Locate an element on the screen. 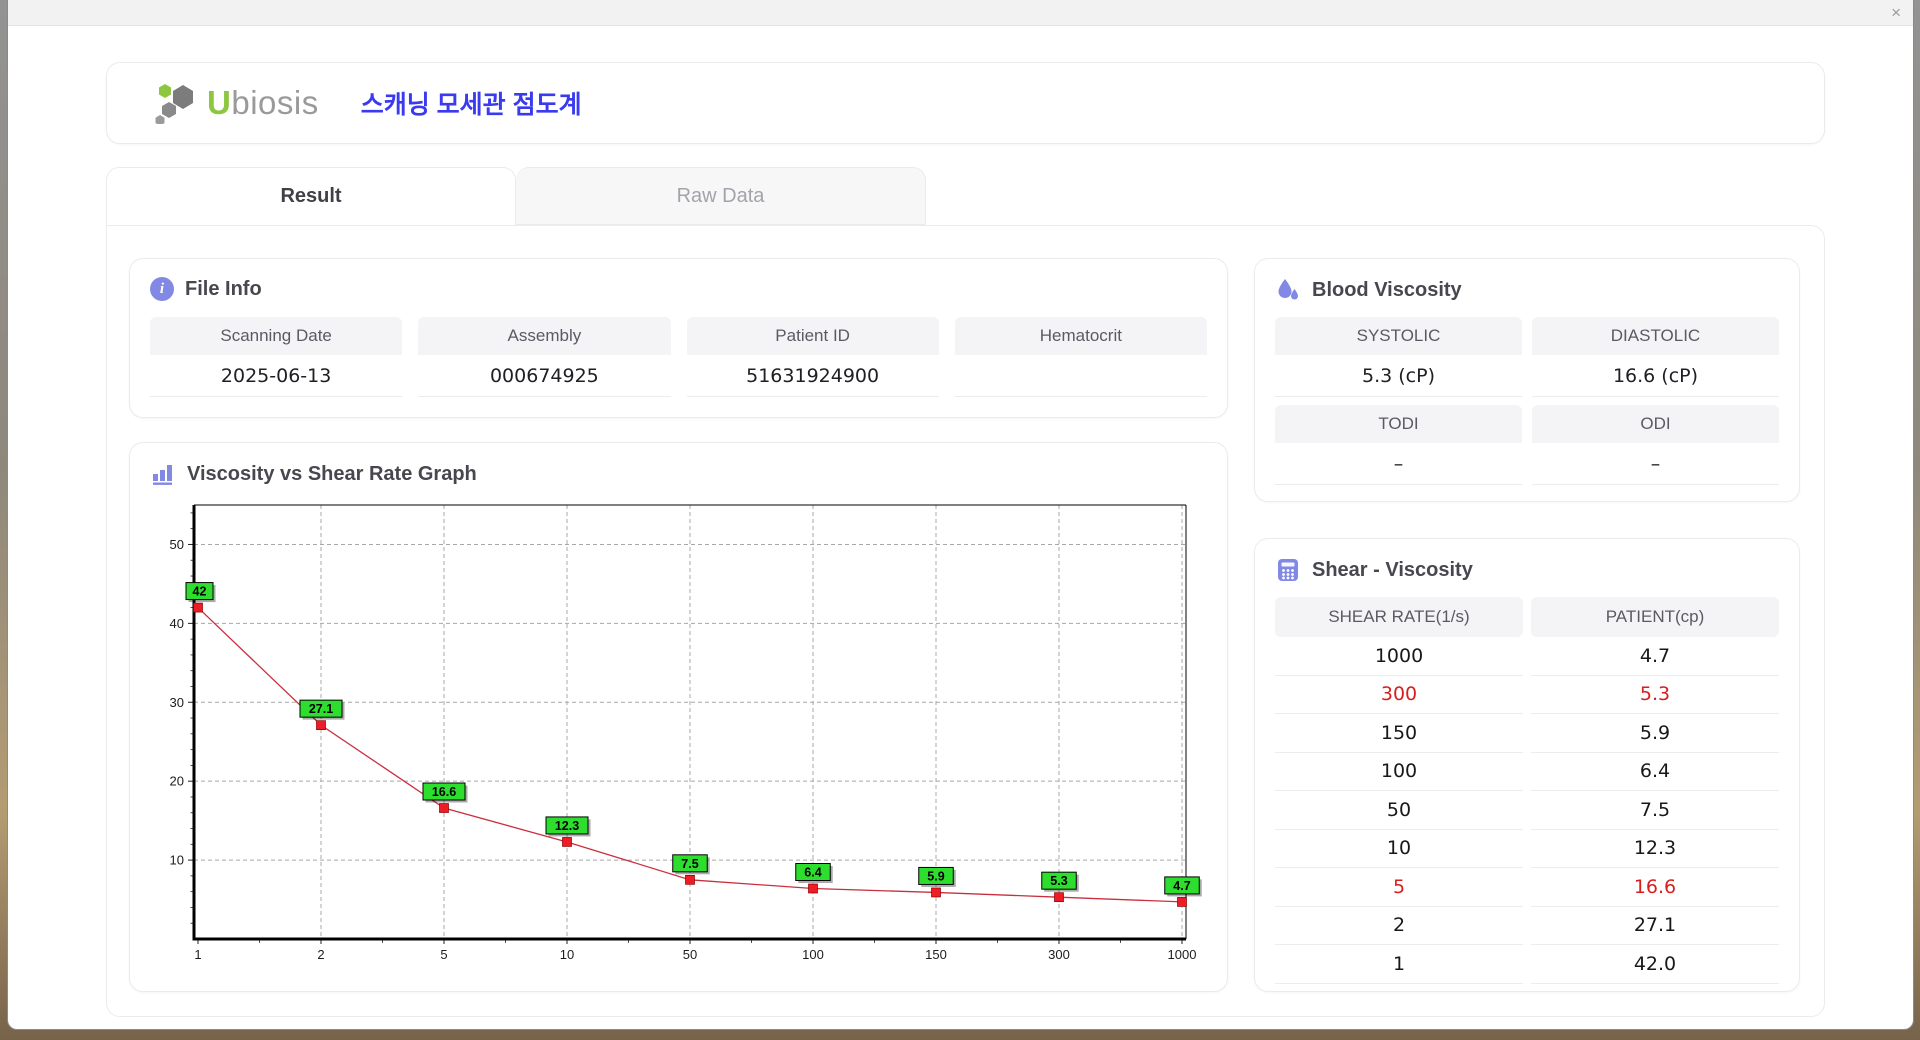 Image resolution: width=1920 pixels, height=1040 pixels. blood-viscosity-header: Blood Viscosity is located at coordinates (1527, 290).